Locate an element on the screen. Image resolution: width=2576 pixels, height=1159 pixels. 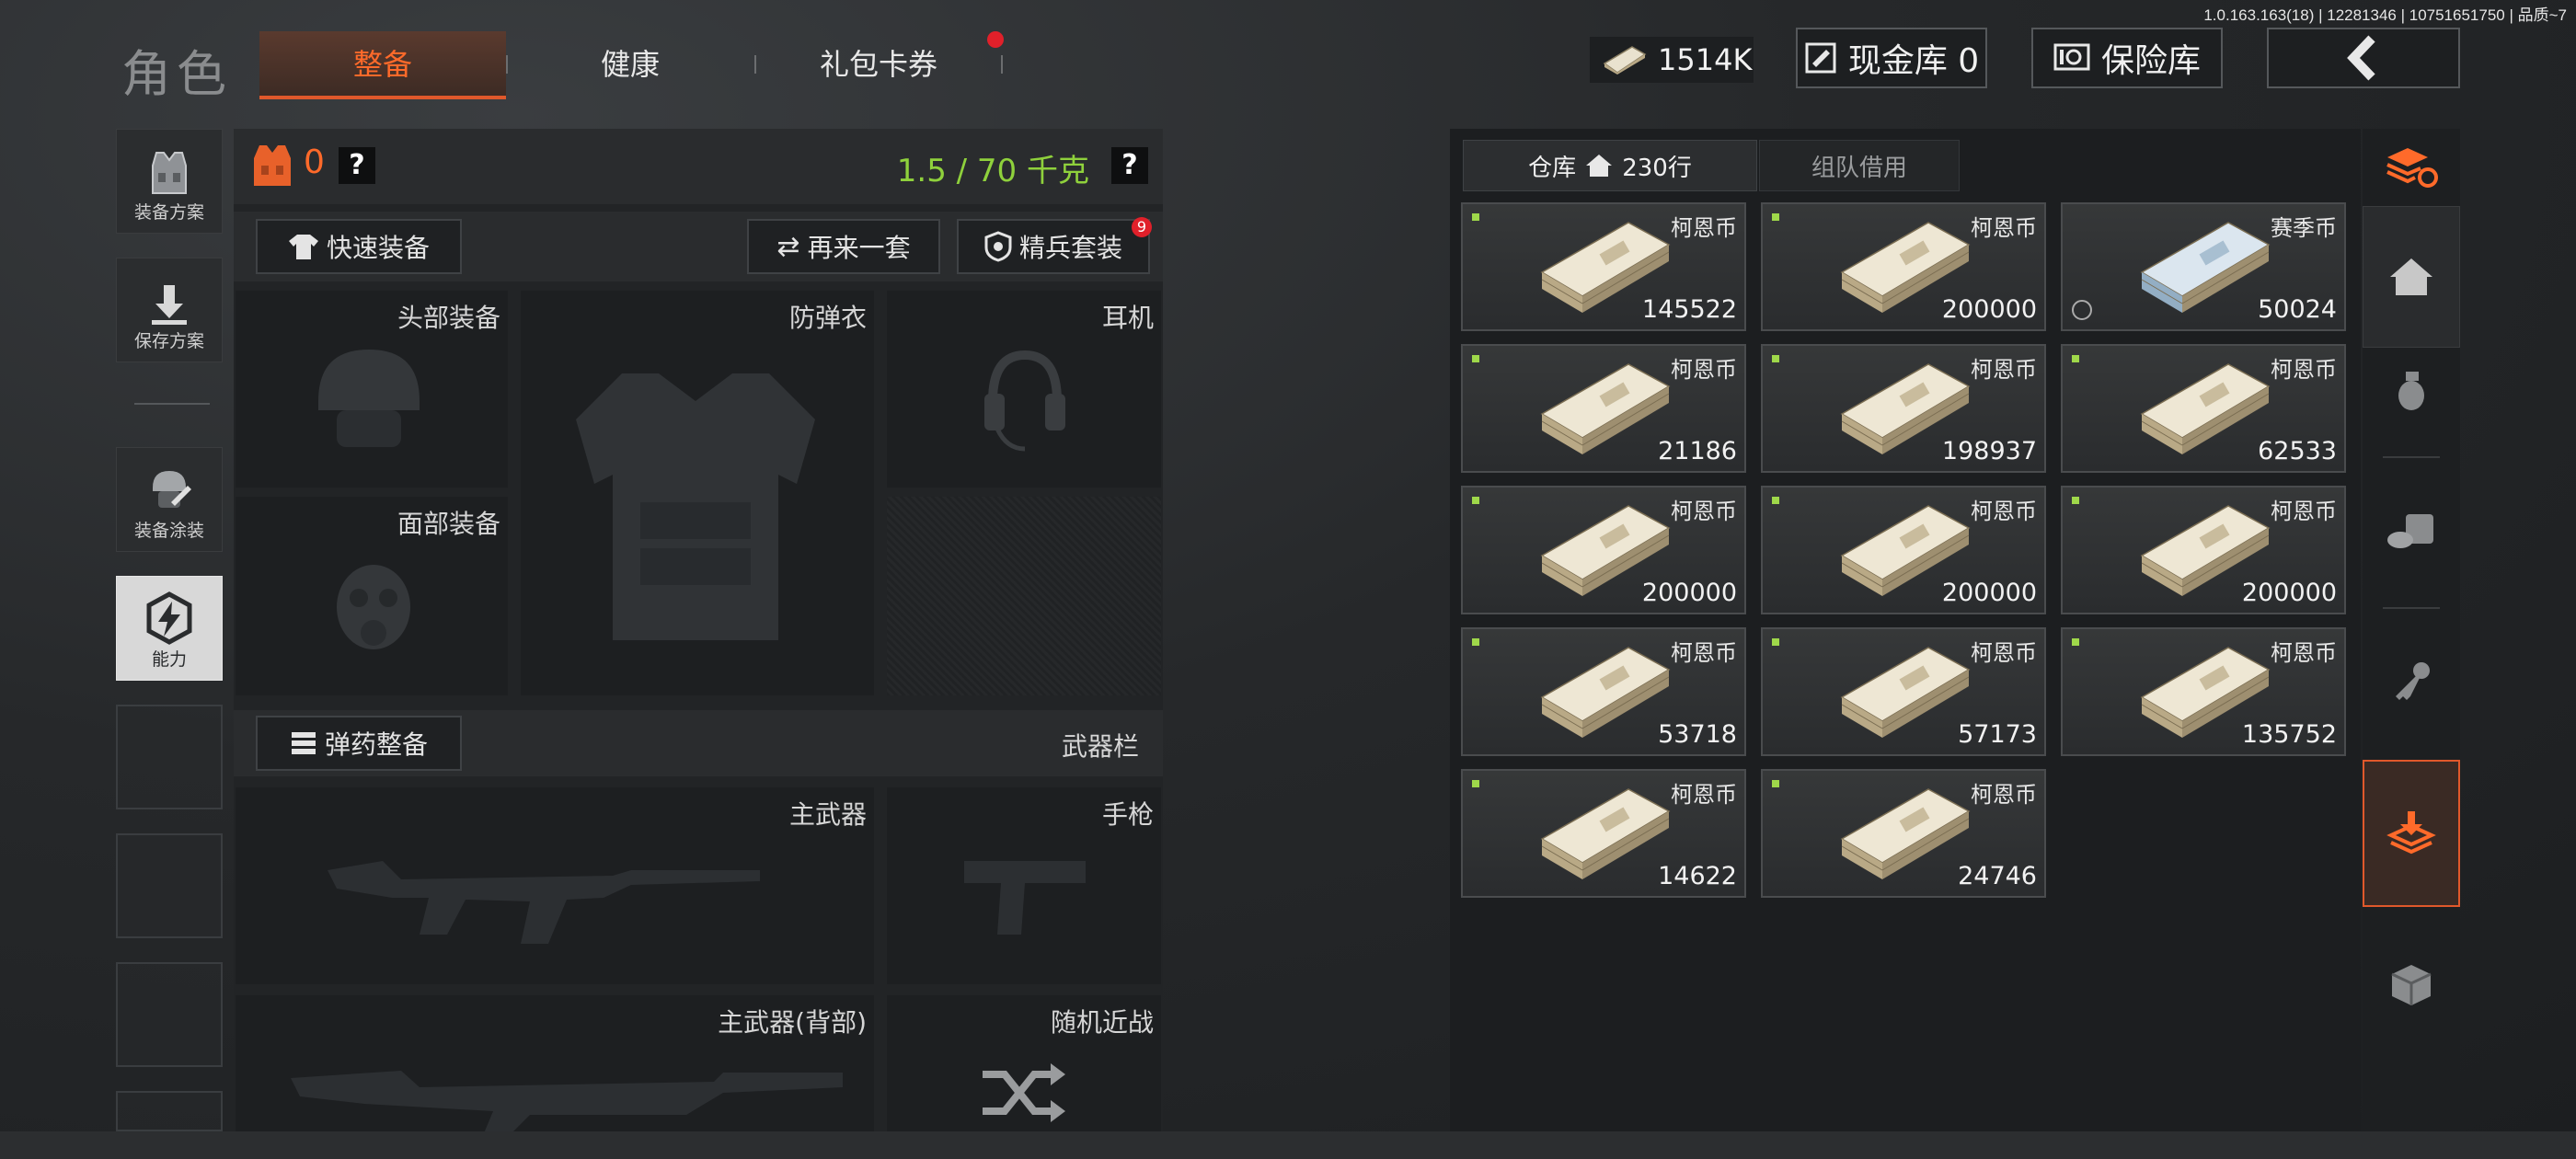
sidebar-equipment-skin: 装备涂装 is located at coordinates (169, 499).